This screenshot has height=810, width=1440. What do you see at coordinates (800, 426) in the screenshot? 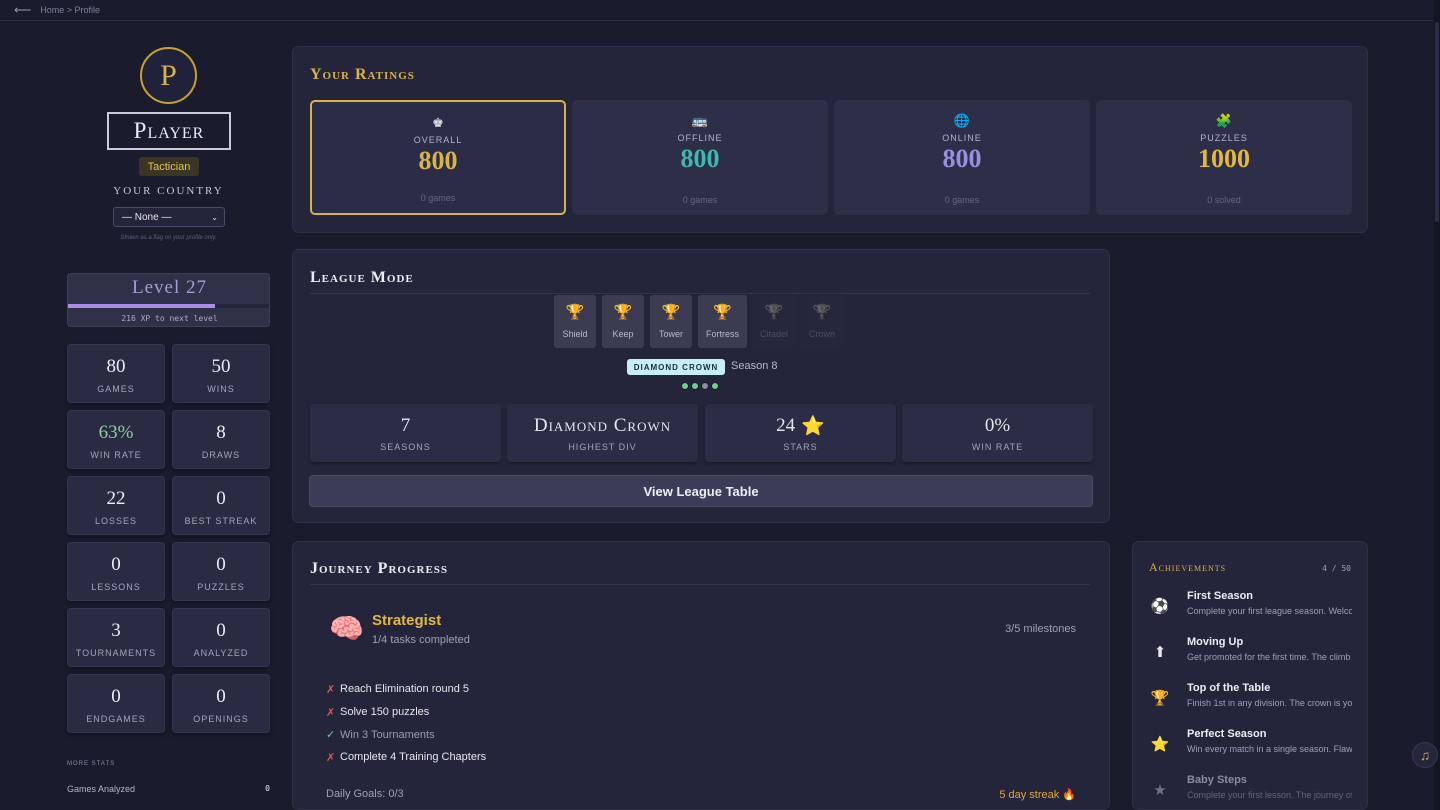
I see `league-stat-value: 24 ⭐` at bounding box center [800, 426].